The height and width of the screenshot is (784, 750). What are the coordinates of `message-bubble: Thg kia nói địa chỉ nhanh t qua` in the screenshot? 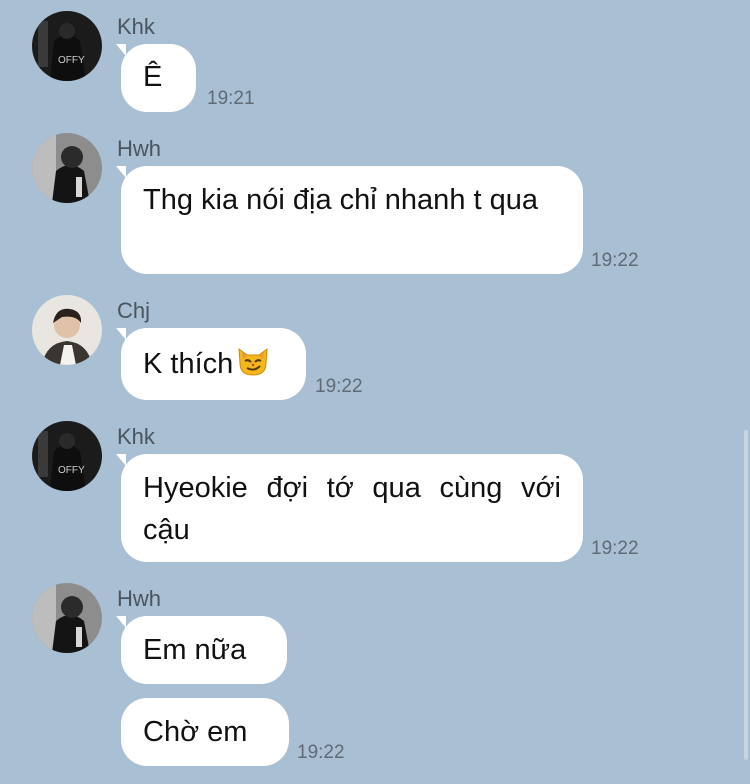 It's located at (352, 220).